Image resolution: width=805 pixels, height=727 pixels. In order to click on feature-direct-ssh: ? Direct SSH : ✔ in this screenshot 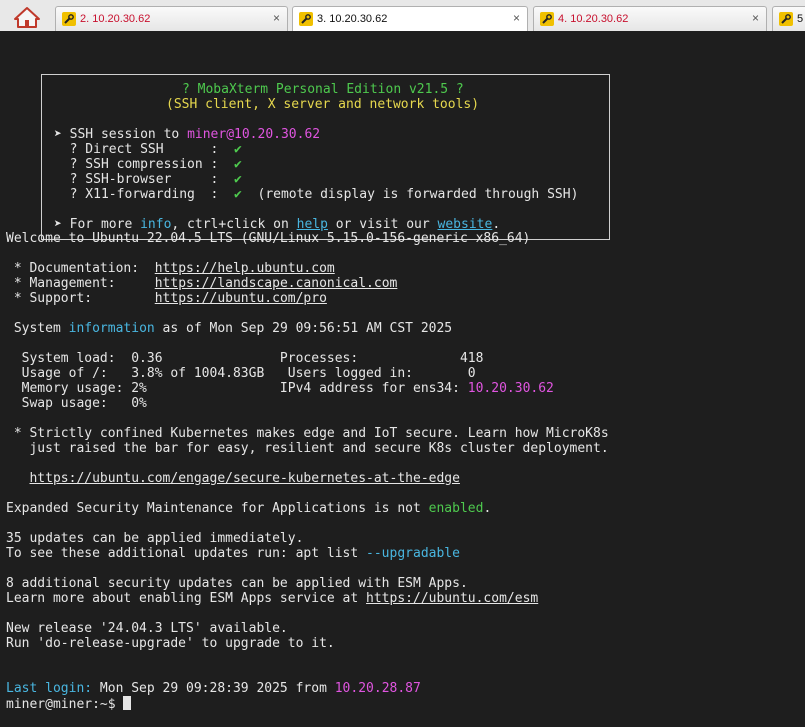, I will do `click(148, 149)`.